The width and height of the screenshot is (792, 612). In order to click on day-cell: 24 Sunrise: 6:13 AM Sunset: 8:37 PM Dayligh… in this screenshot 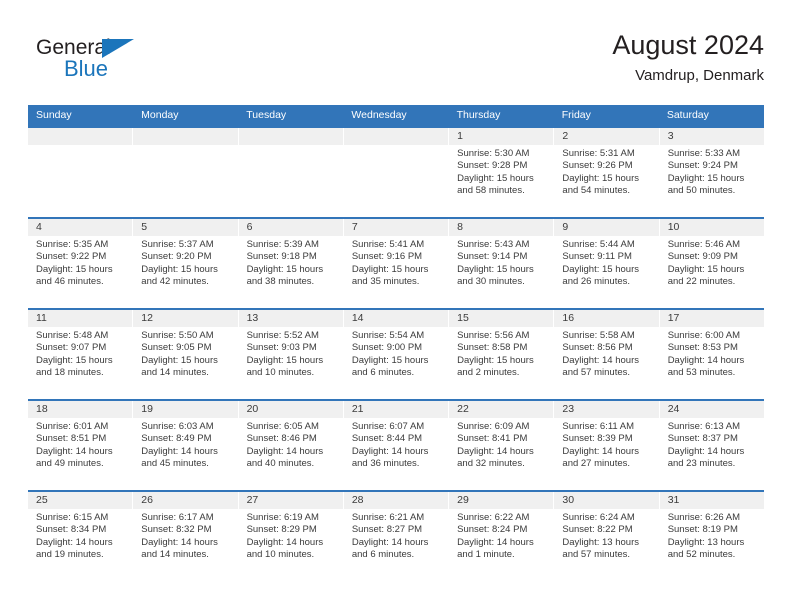, I will do `click(711, 445)`.